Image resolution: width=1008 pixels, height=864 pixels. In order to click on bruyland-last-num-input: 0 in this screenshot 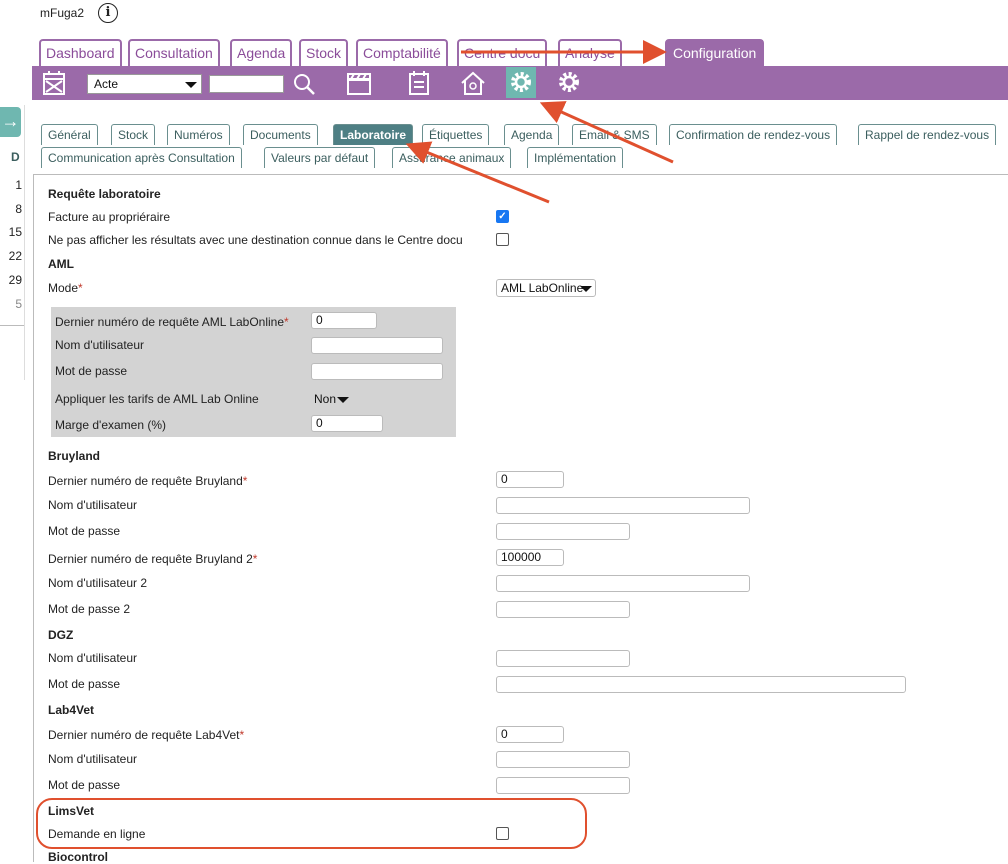, I will do `click(530, 479)`.